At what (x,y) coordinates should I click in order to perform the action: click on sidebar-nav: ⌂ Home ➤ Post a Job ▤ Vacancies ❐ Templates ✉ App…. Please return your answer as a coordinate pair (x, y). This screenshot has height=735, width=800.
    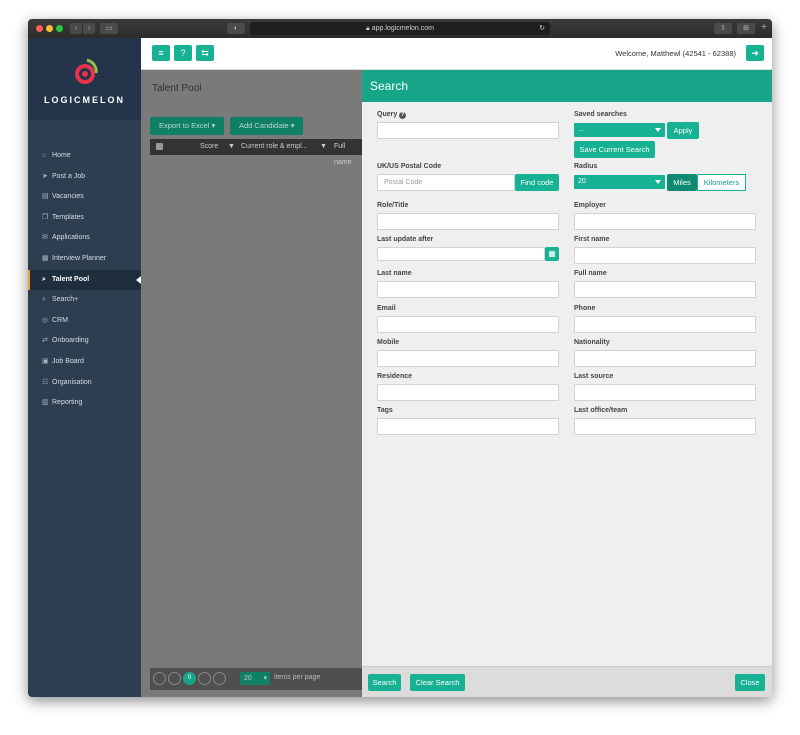
    Looking at the image, I should click on (84, 280).